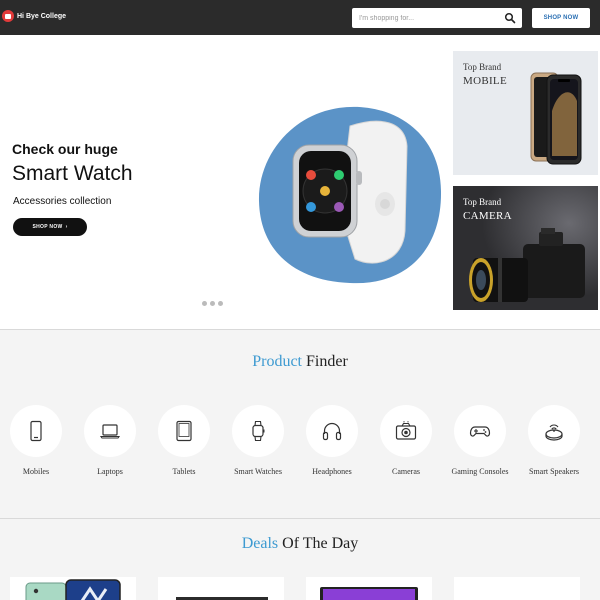 Image resolution: width=600 pixels, height=600 pixels. Describe the element at coordinates (332, 471) in the screenshot. I see `category-label: Headphones` at that location.